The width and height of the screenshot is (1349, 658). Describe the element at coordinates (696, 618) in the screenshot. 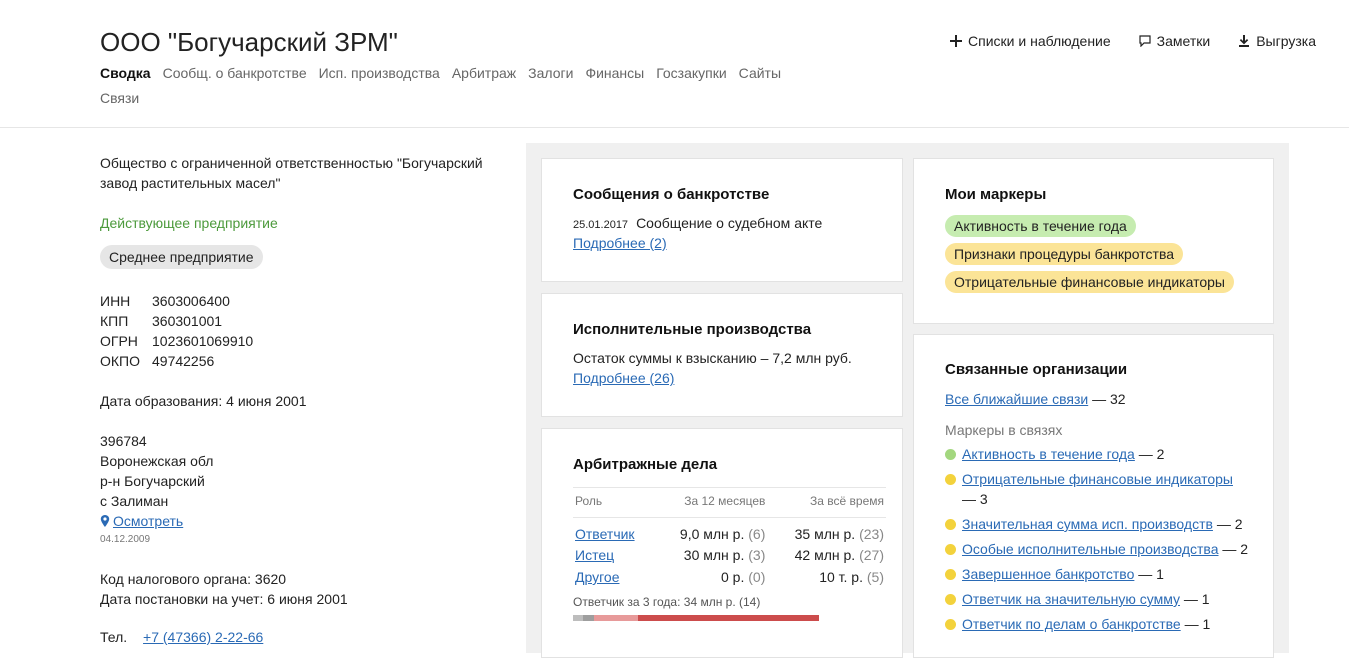

I see `defendant-bar` at that location.